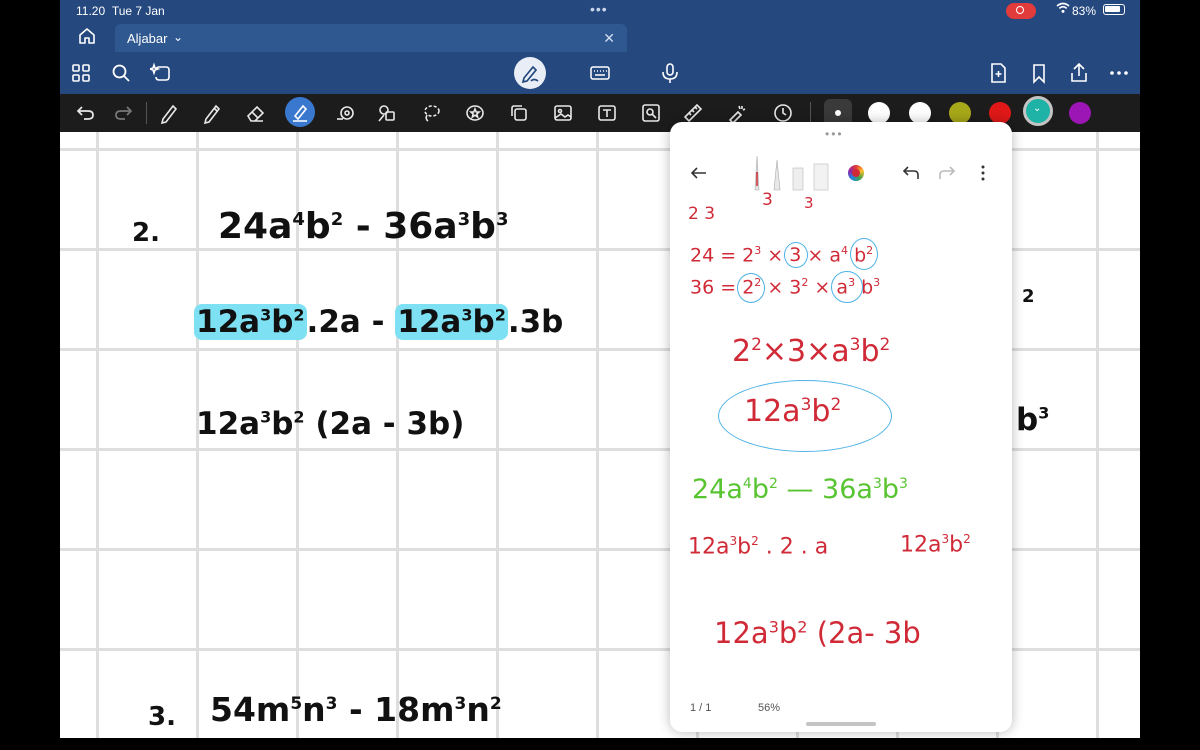  Describe the element at coordinates (255, 113) in the screenshot. I see `eraser-tool-icon` at that location.